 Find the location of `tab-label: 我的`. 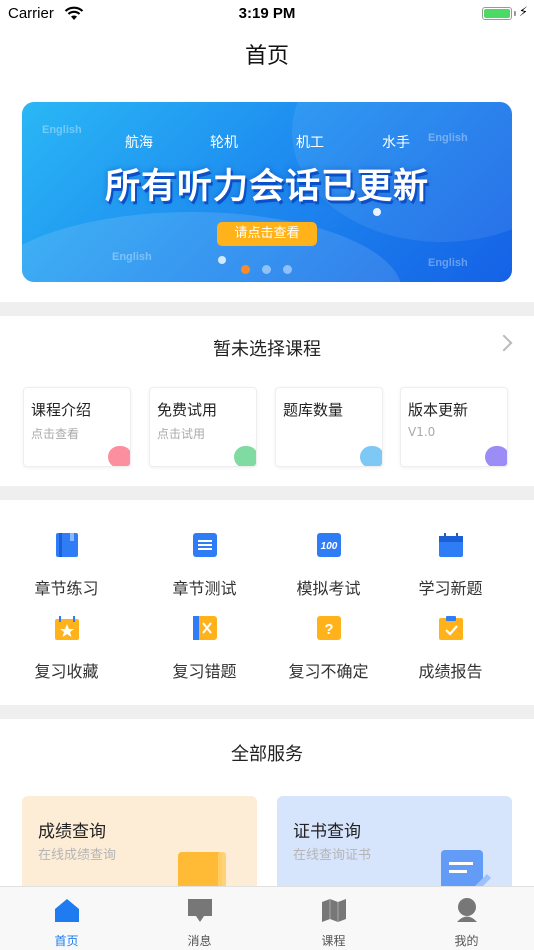

tab-label: 我的 is located at coordinates (466, 941).